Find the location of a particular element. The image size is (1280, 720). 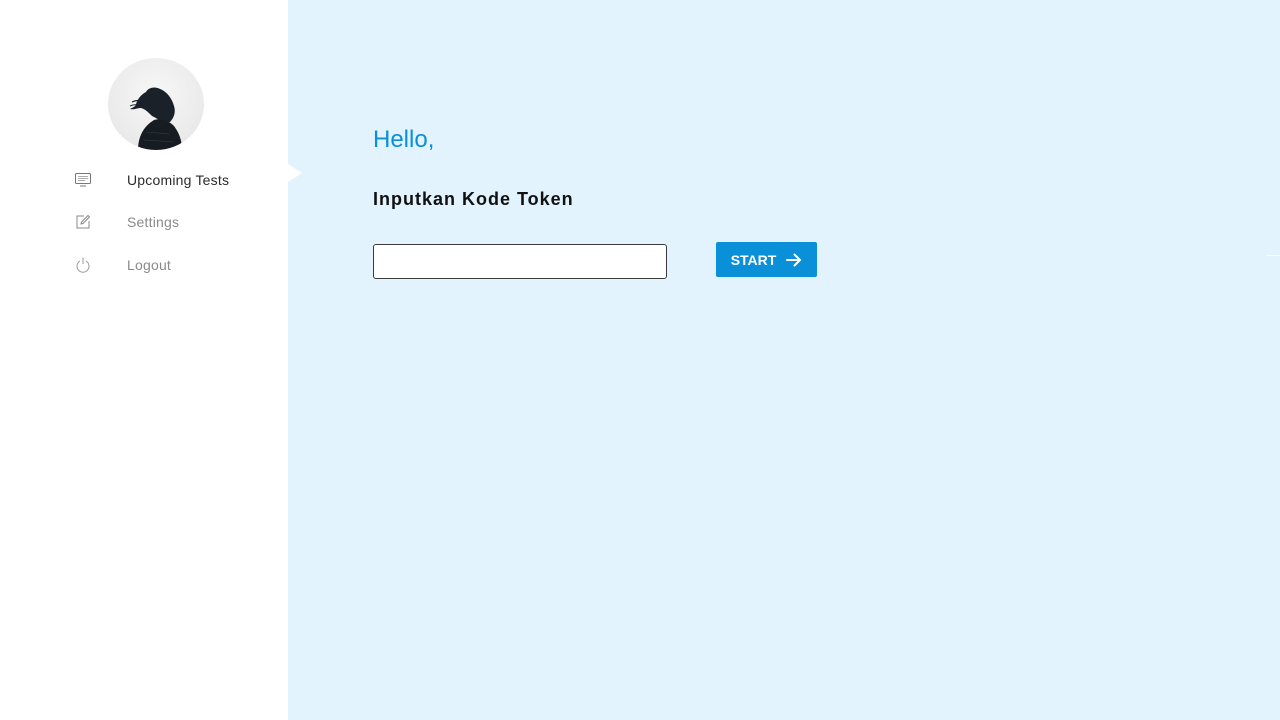

sidebar-item-upcoming-tests: Upcoming Tests is located at coordinates (149, 180).